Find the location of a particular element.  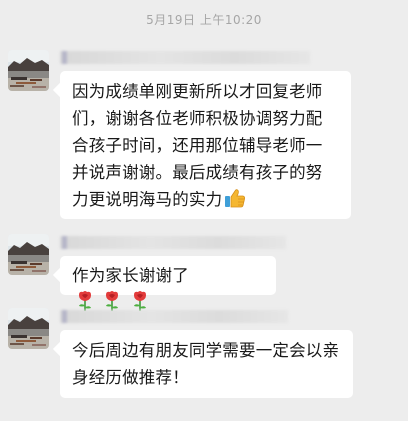

message-text: 今后周边有朋友同学需要一定会以亲身经历做推荐！ is located at coordinates (206, 364).